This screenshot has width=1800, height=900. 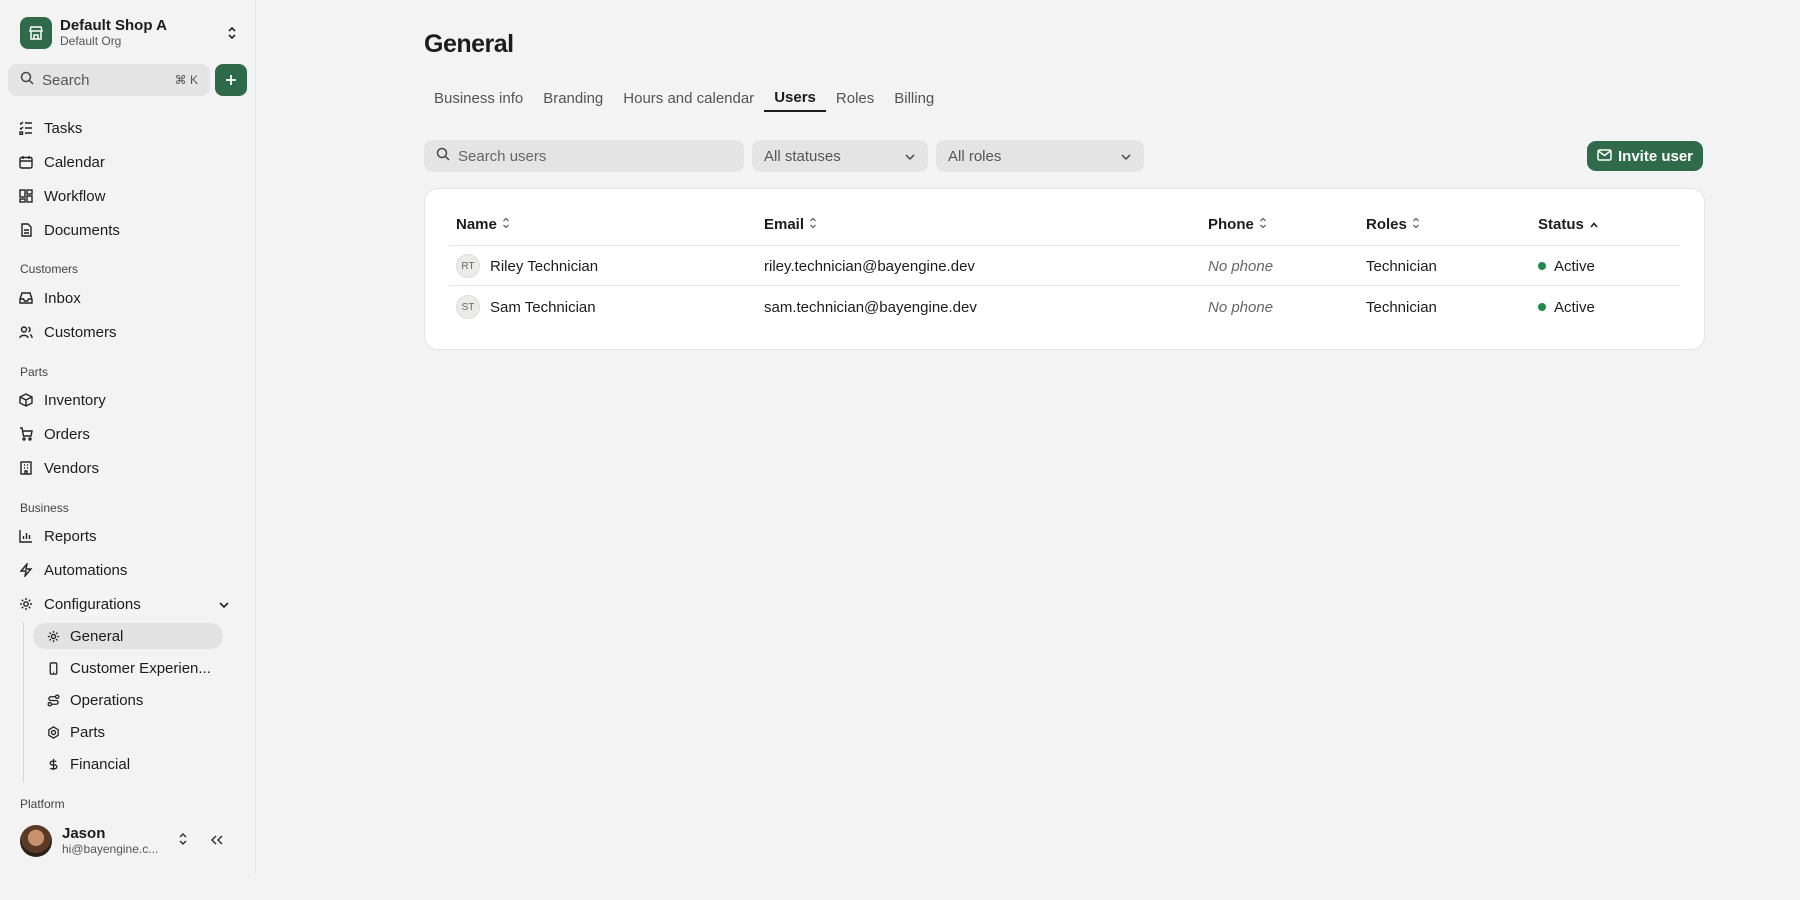 What do you see at coordinates (36, 33) in the screenshot?
I see `shop-logo-icon` at bounding box center [36, 33].